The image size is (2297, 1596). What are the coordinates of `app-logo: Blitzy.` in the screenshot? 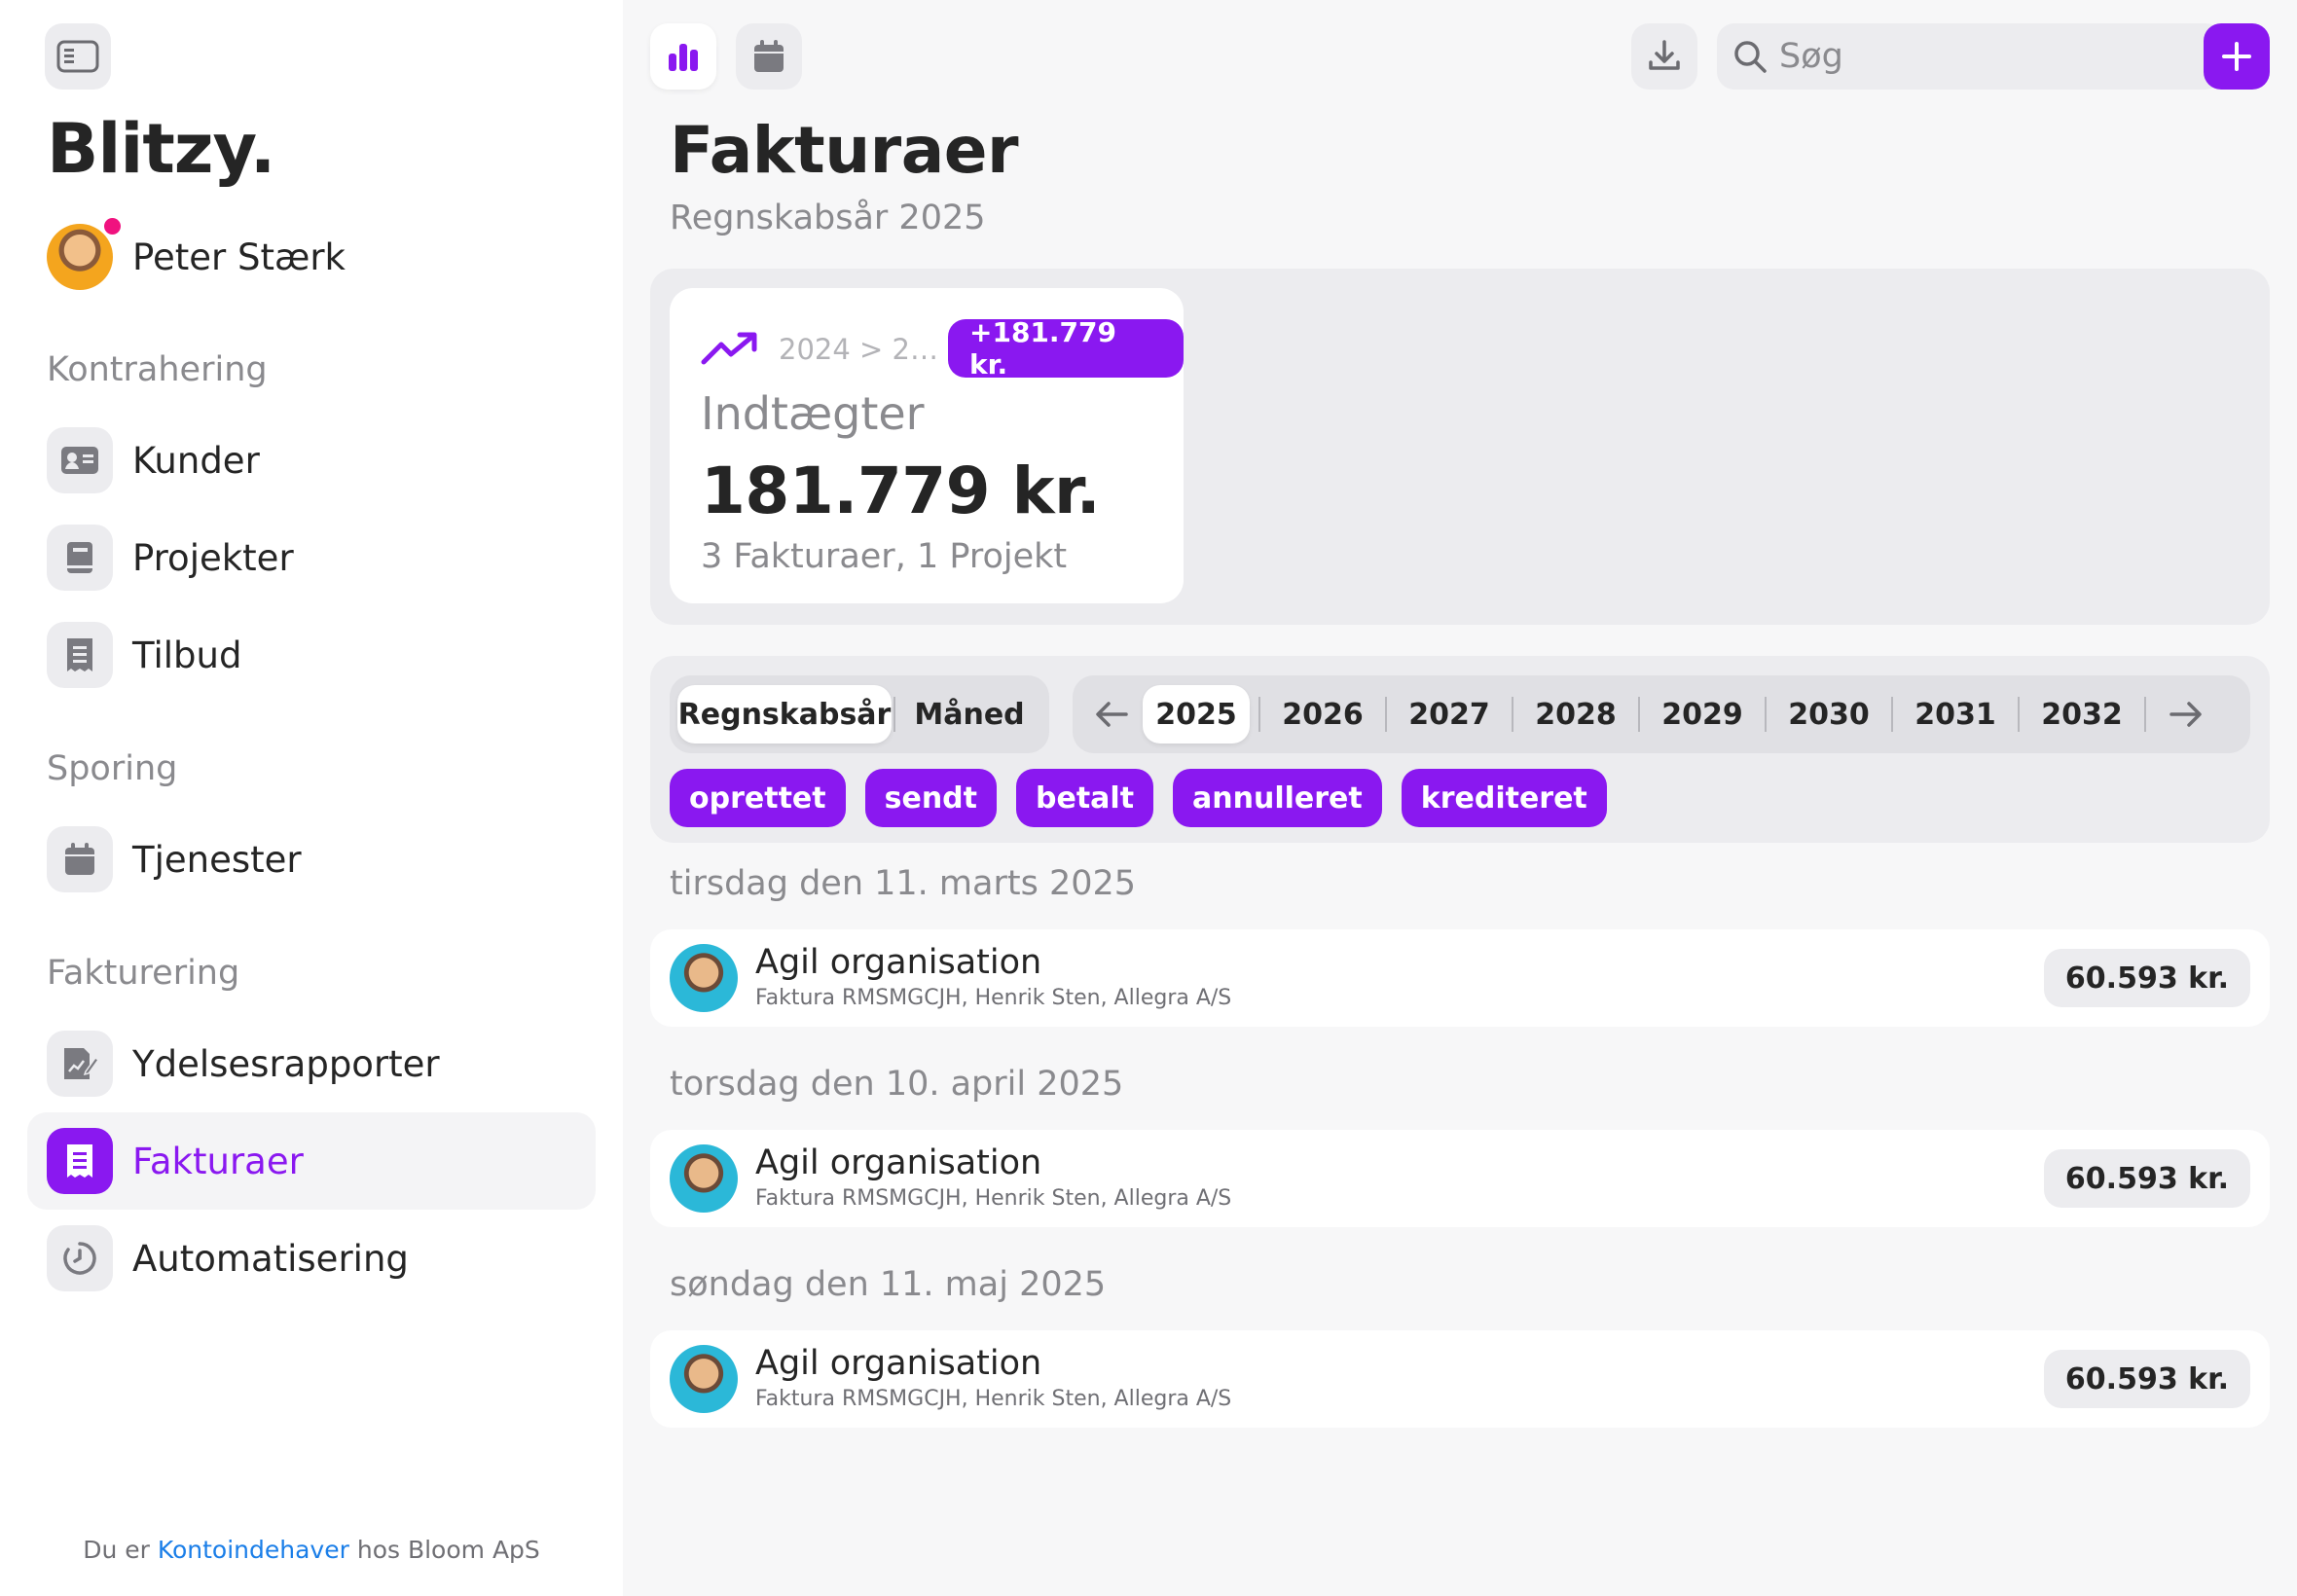 It's located at (161, 149).